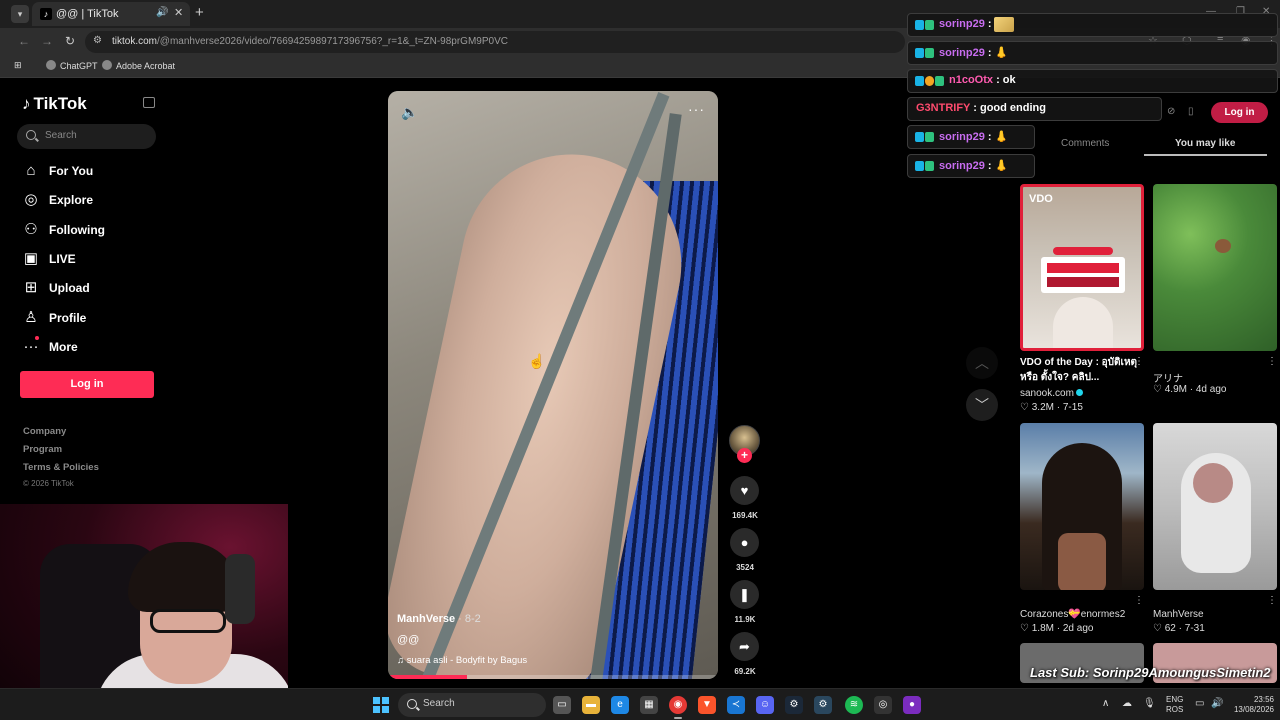 This screenshot has width=1280, height=720. What do you see at coordinates (765, 705) in the screenshot?
I see `discord-icon: ☺` at bounding box center [765, 705].